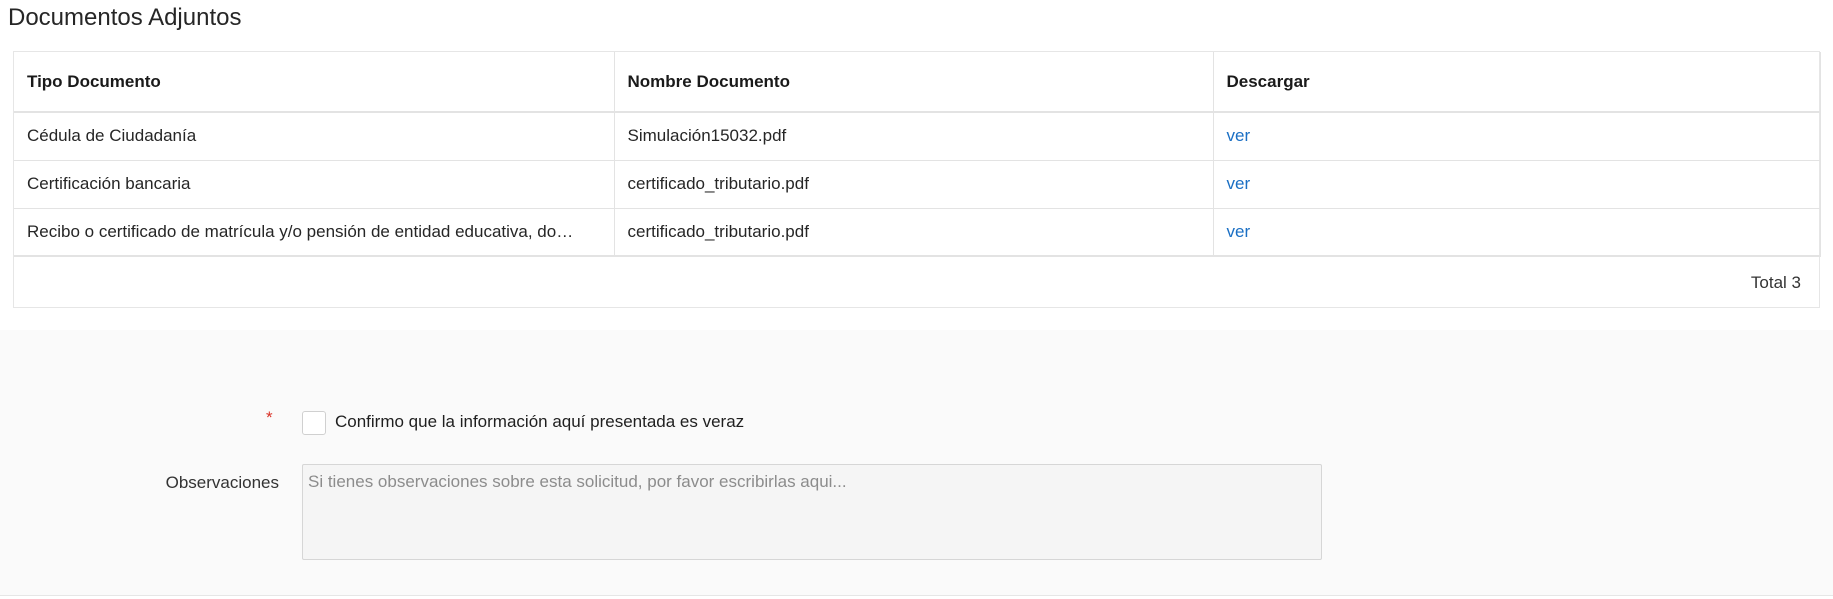 This screenshot has width=1833, height=599. I want to click on cell-nombre: Simulación15032.pdf, so click(914, 136).